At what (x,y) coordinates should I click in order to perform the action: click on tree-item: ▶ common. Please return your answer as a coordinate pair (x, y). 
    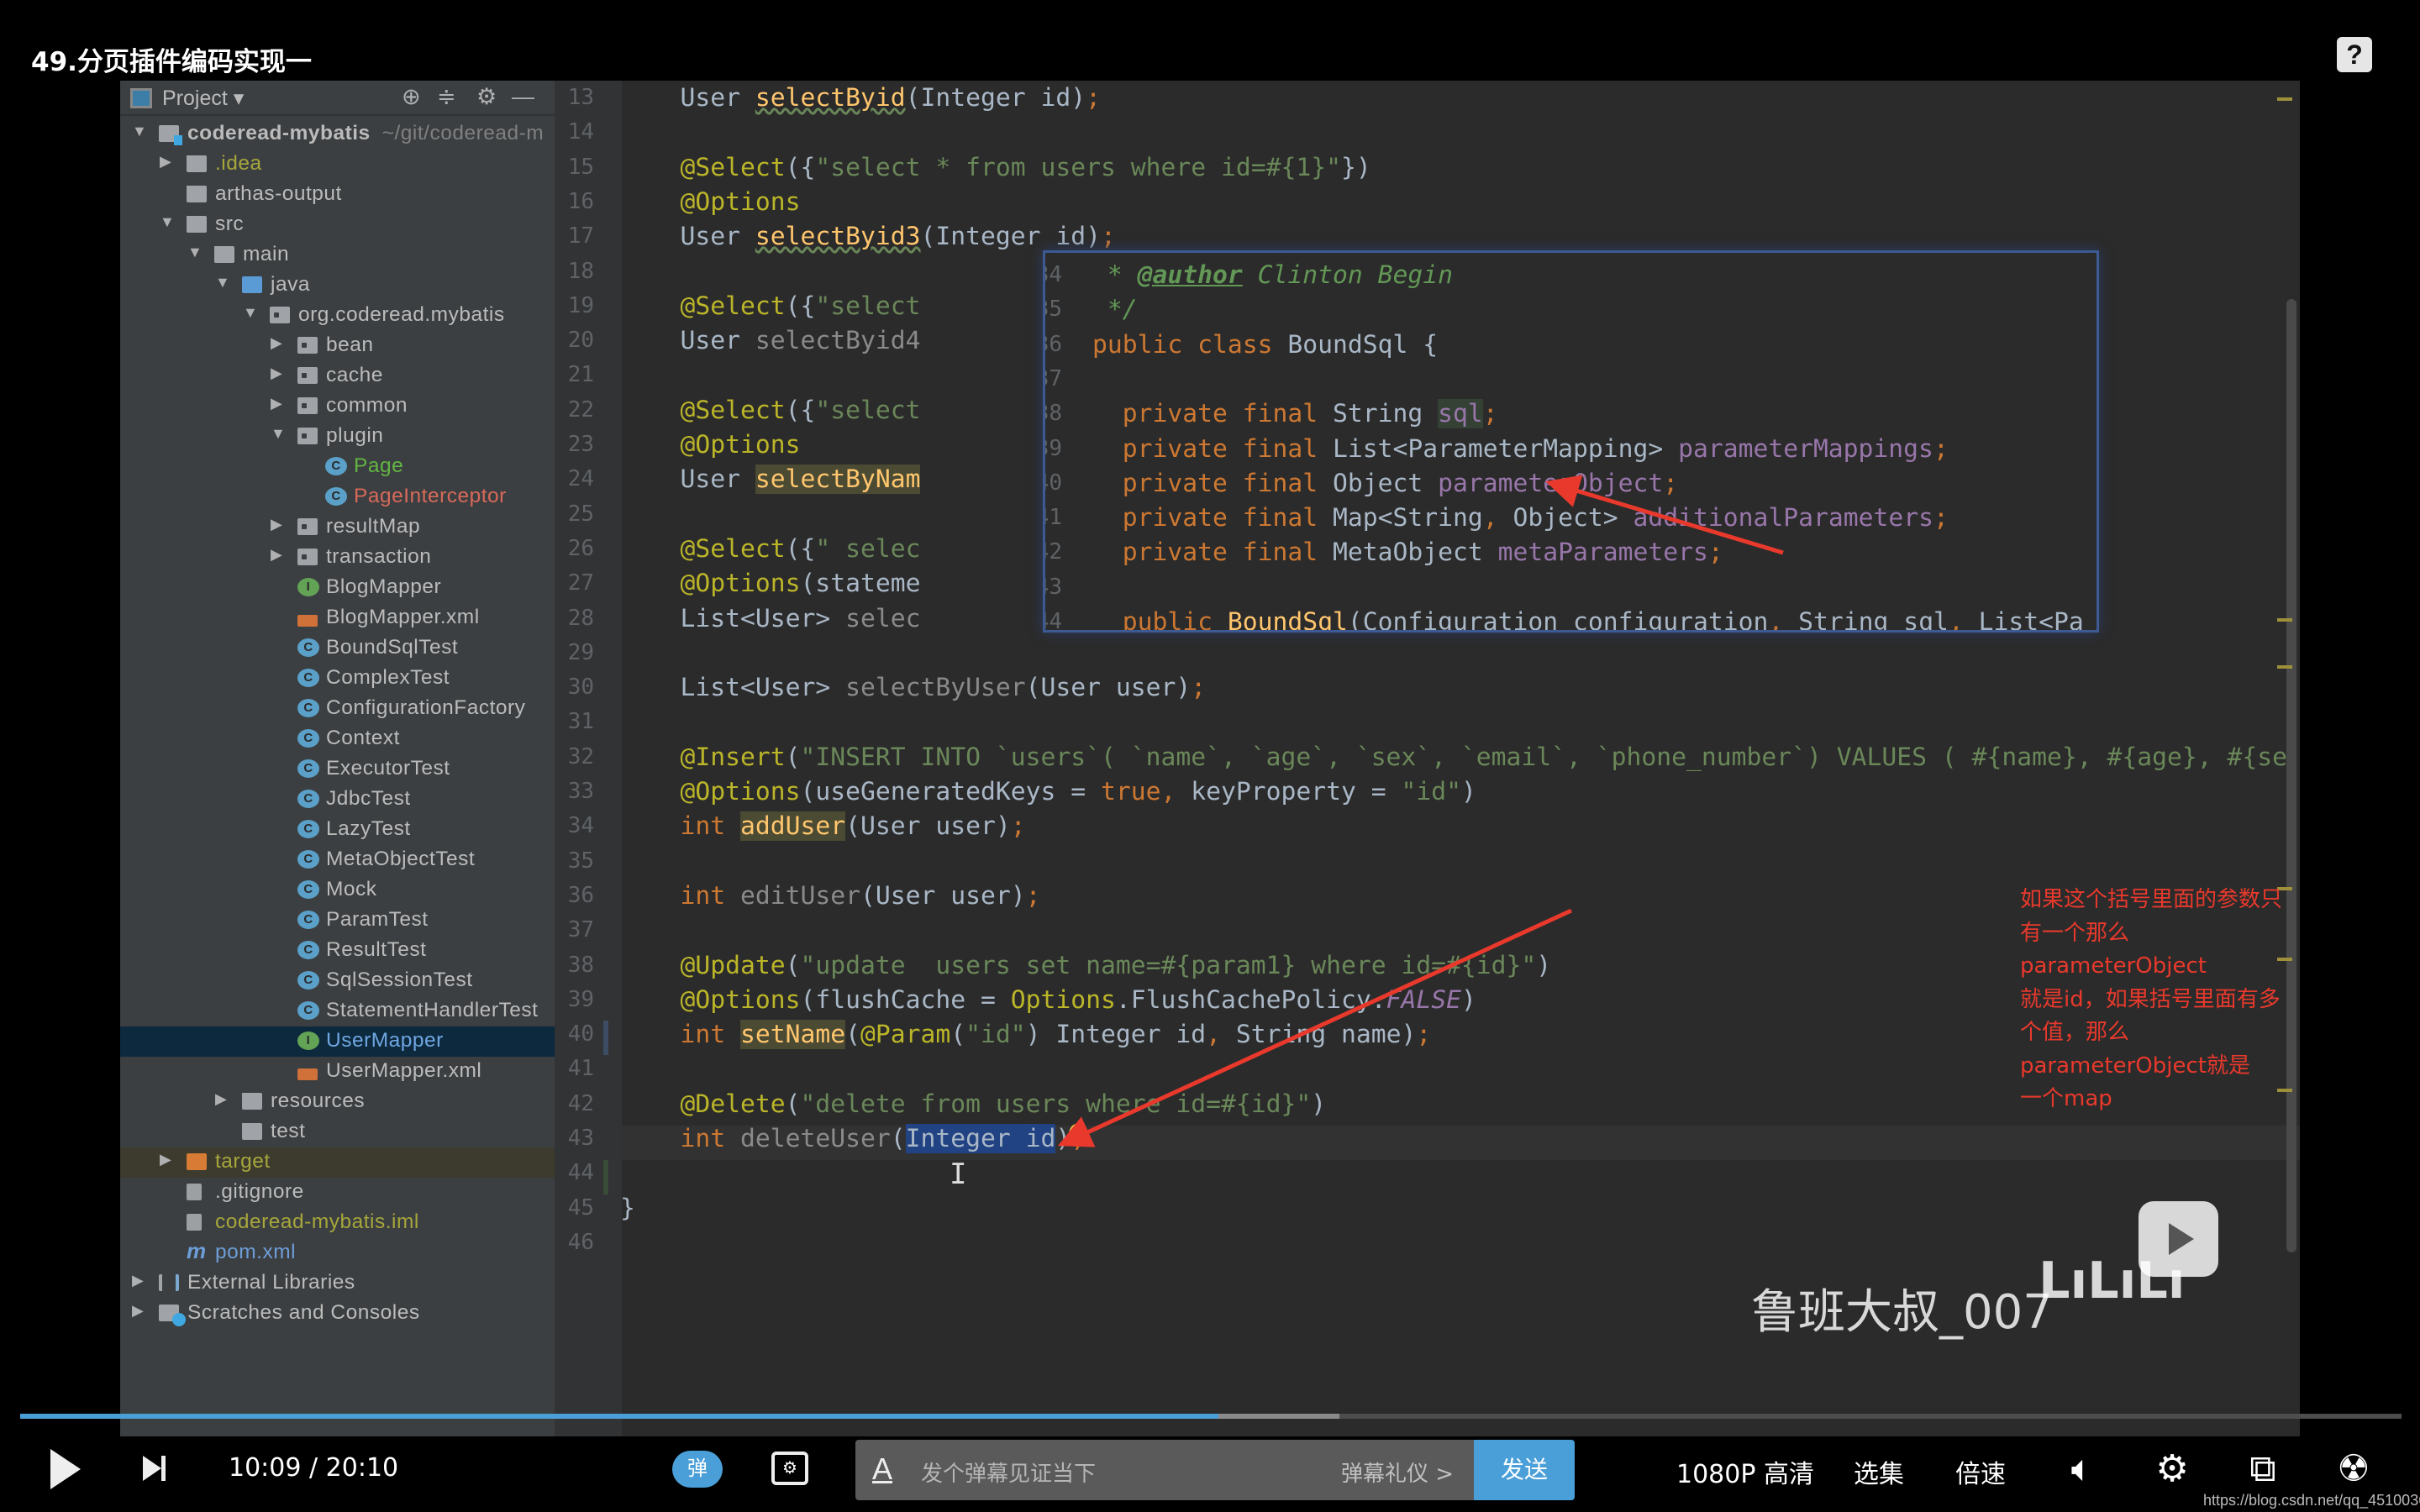
    Looking at the image, I should click on (337, 406).